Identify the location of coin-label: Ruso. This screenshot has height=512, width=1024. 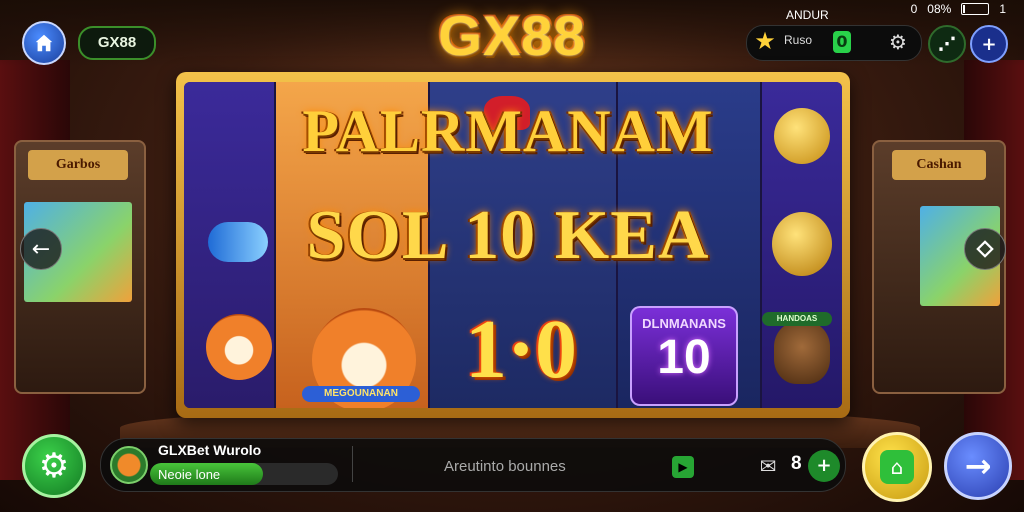
(798, 40).